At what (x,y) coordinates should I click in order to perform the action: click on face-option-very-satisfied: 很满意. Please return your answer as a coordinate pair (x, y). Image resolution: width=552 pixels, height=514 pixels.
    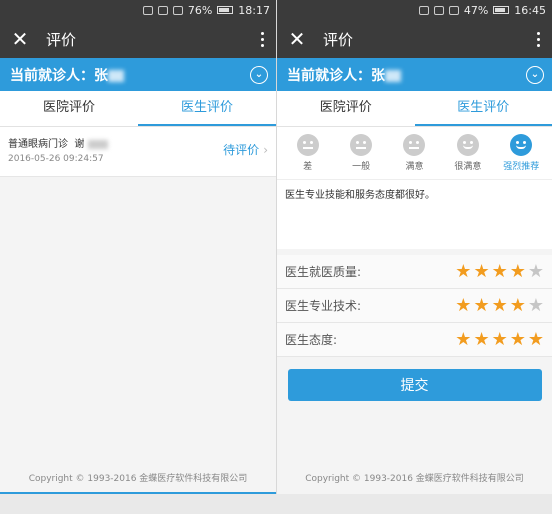
    Looking at the image, I should click on (468, 153).